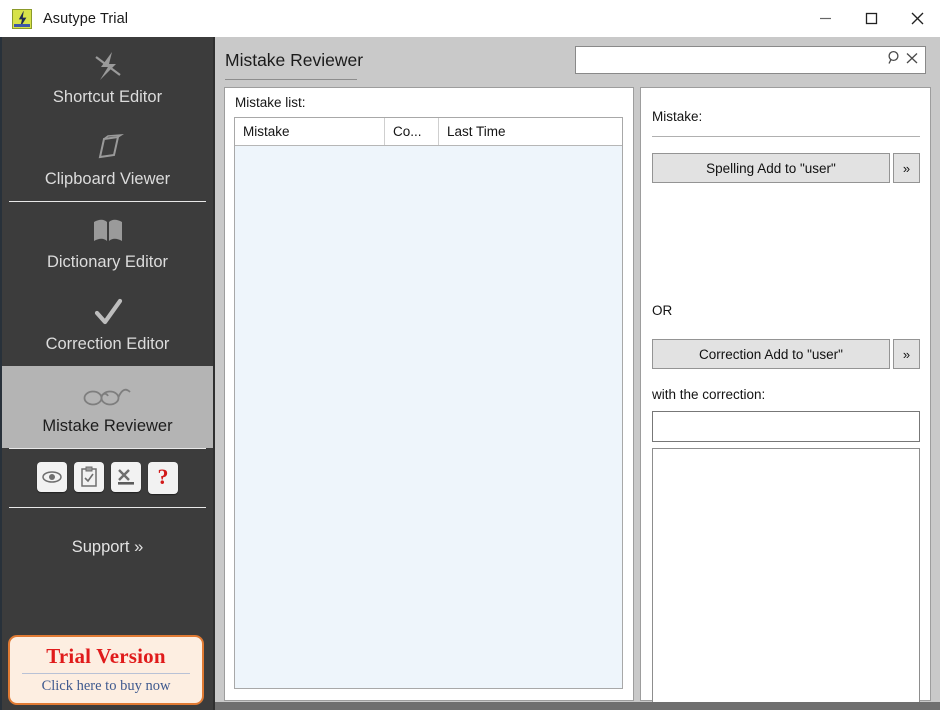  I want to click on sidebar-item-label: Dictionary Editor, so click(107, 262).